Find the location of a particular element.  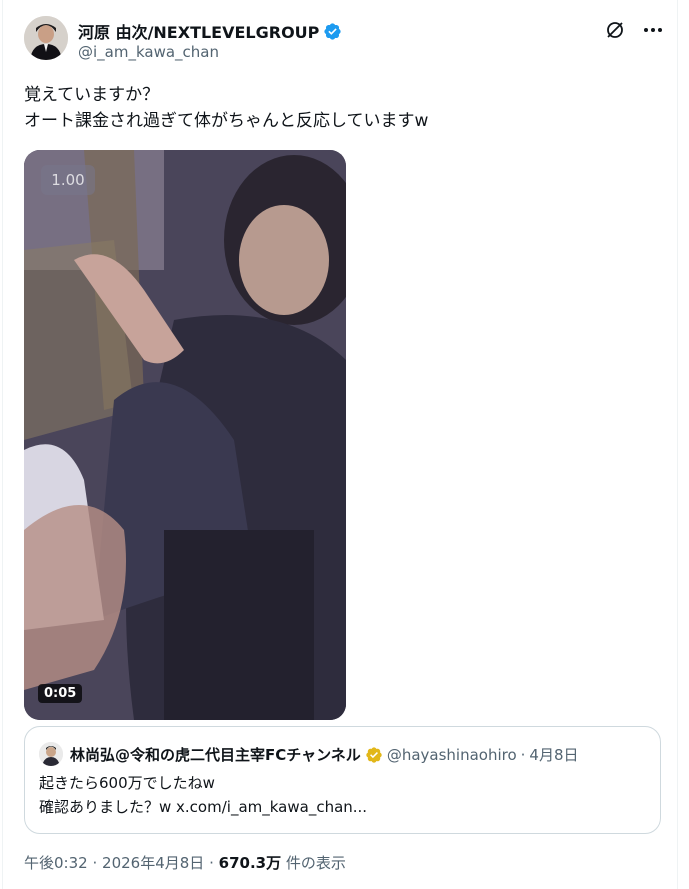

quoted-text-line-1: 起きたら600万でしたねw is located at coordinates (127, 783).